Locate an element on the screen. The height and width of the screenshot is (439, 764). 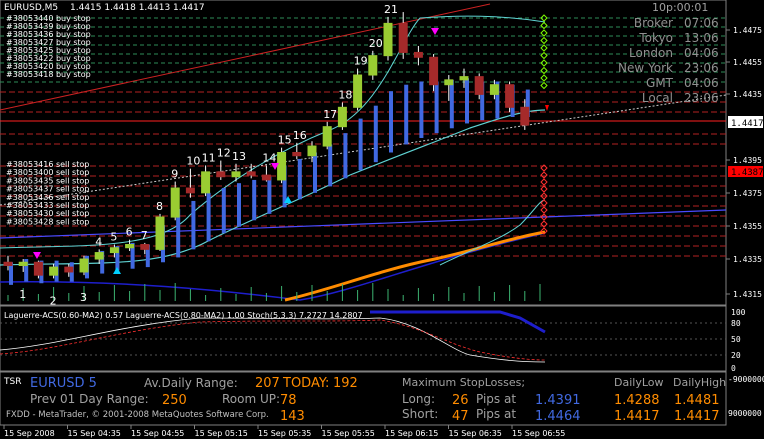
wave-count-label: 19 is located at coordinates (361, 61).